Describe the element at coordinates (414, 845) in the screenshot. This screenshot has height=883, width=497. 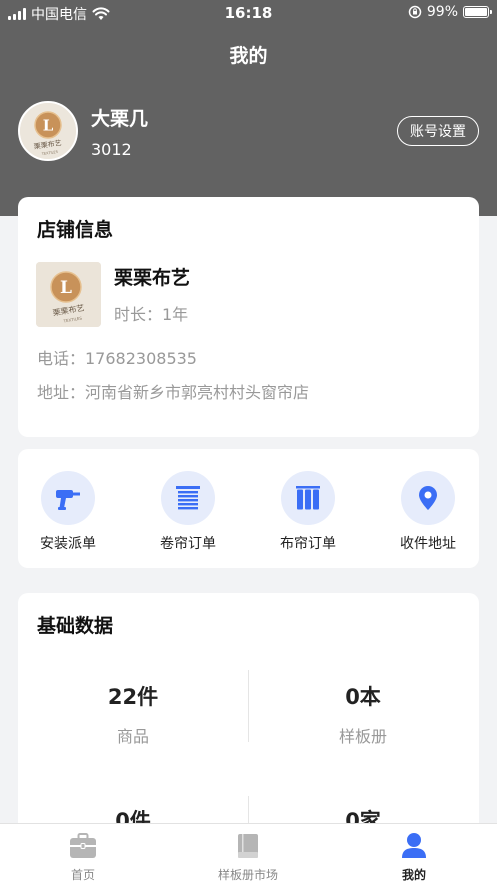
I see `user-icon` at that location.